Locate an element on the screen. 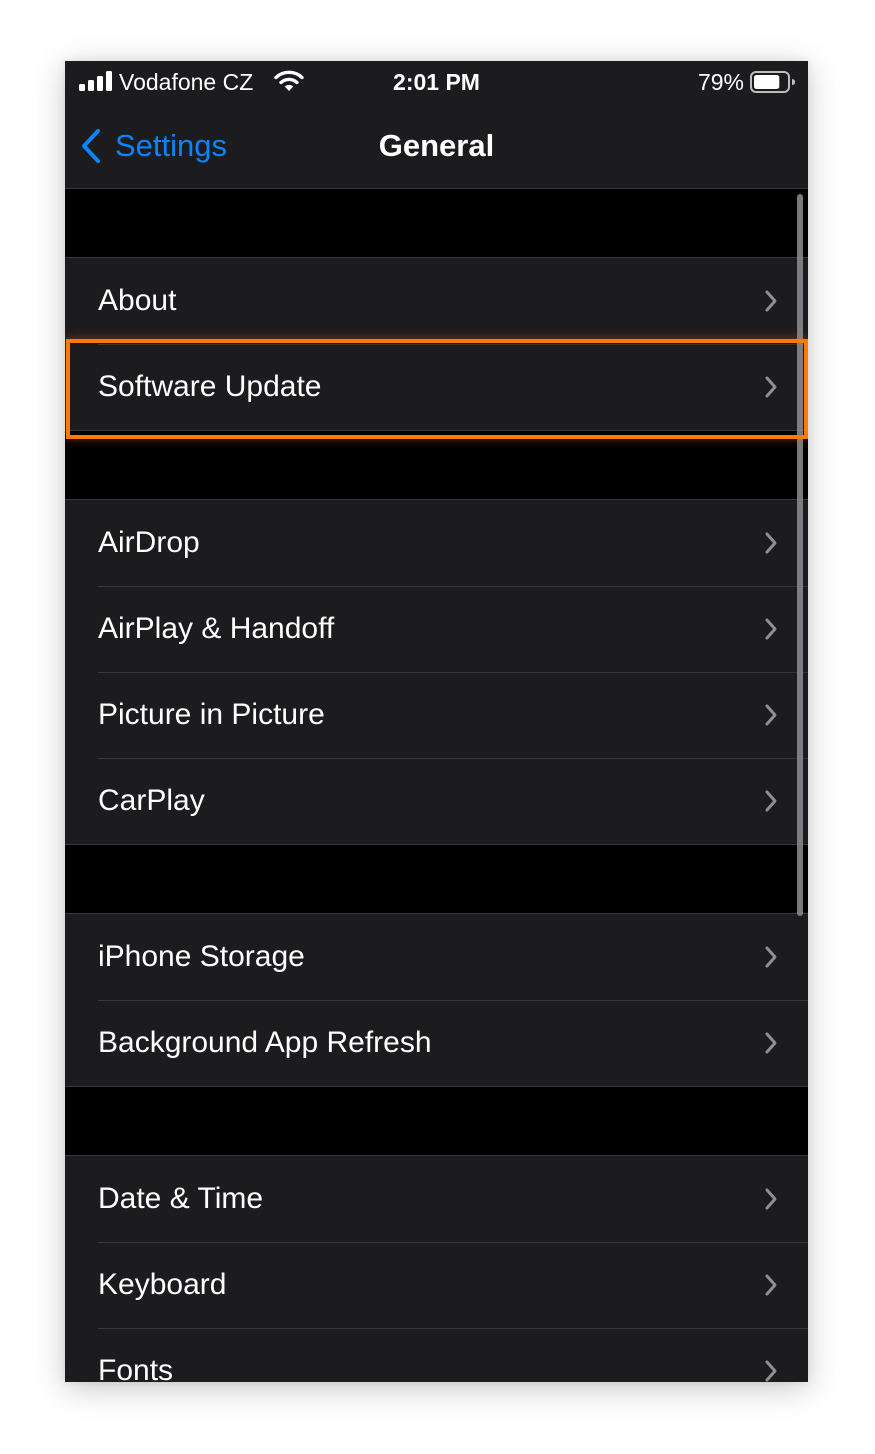 The width and height of the screenshot is (875, 1454). row-label: About is located at coordinates (137, 300).